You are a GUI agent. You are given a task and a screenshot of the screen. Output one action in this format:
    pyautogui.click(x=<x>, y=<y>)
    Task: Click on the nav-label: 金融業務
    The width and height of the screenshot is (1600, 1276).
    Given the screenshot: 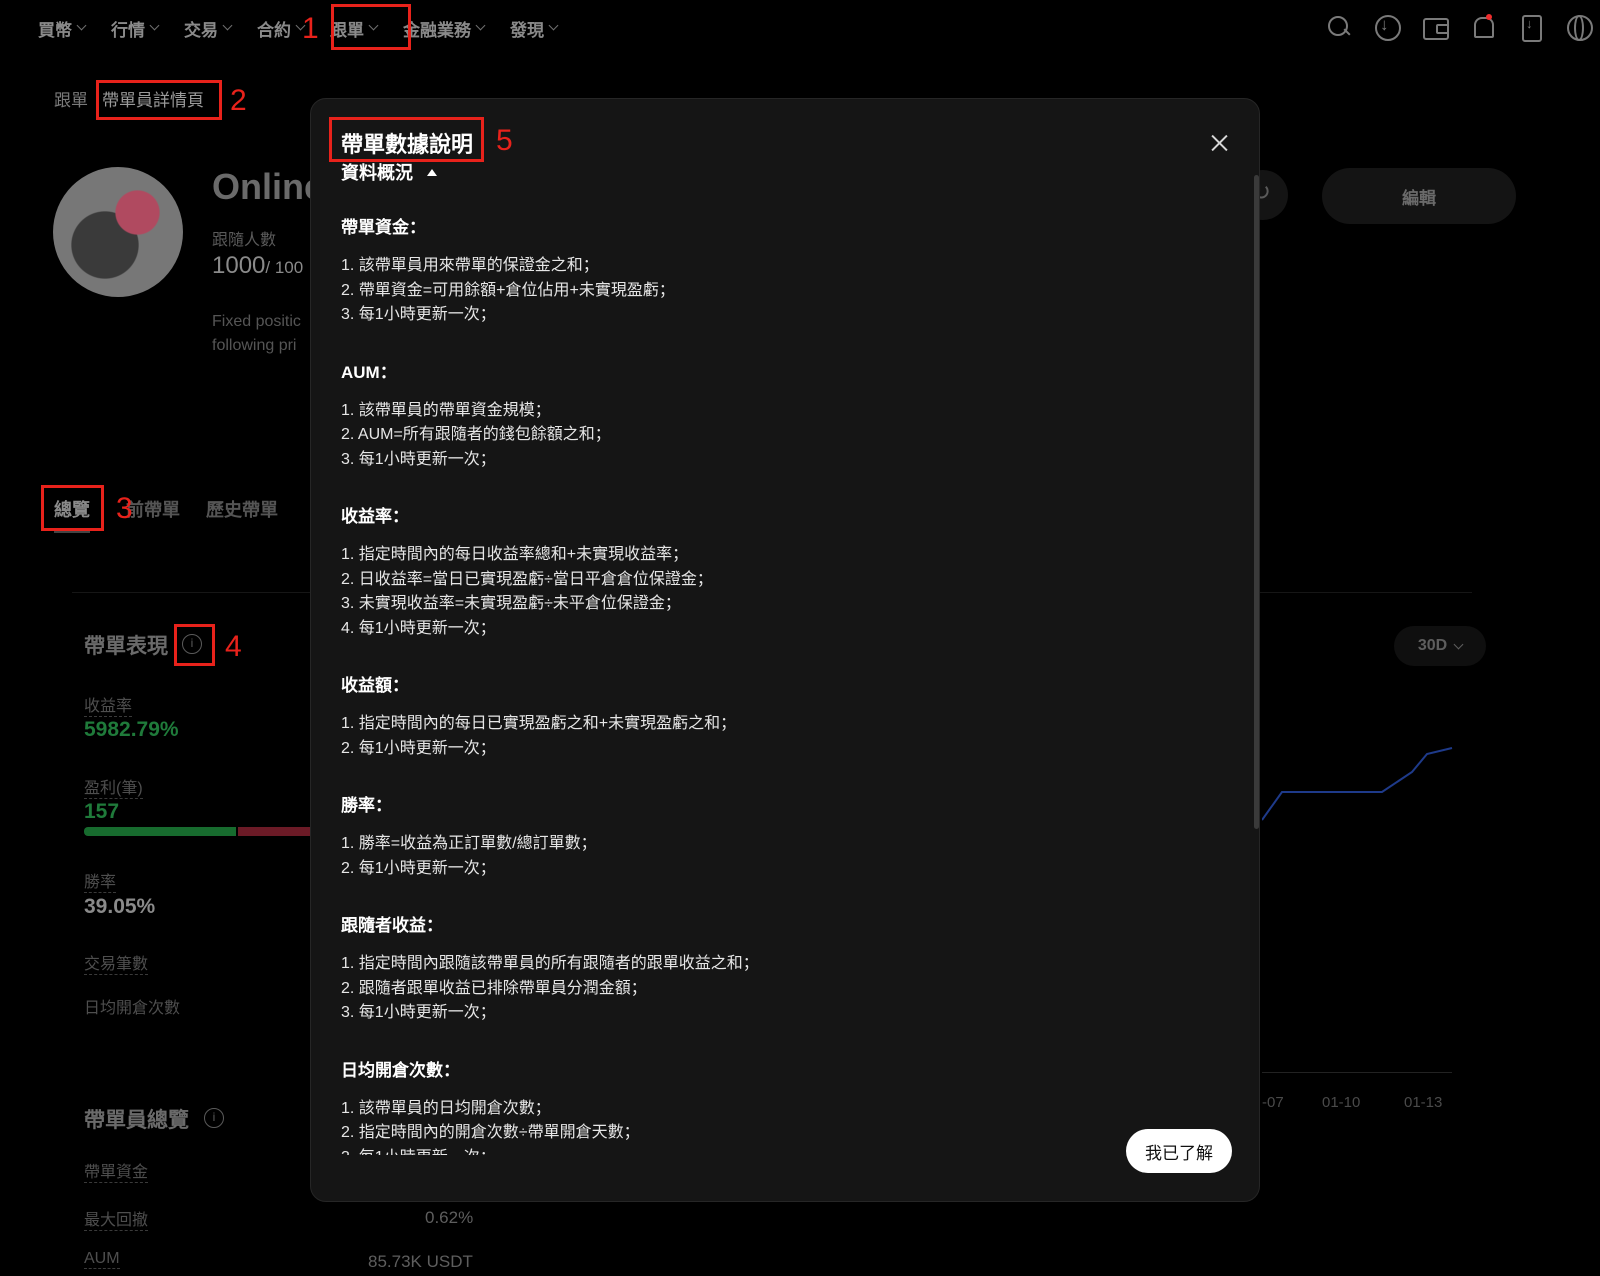 What is the action you would take?
    pyautogui.click(x=437, y=30)
    